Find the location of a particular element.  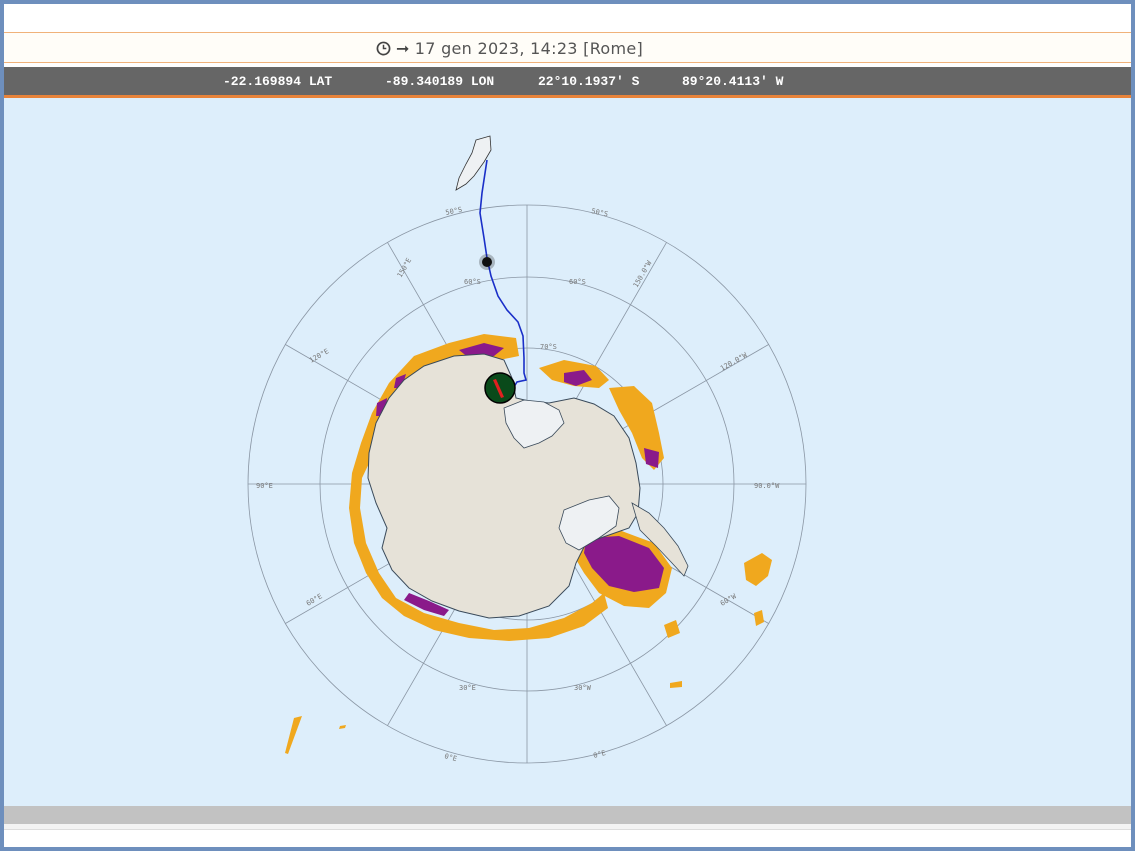

datetime-bar: ➞ 17 gen 2023, 14:23 [Rome] is located at coordinates (567, 47).